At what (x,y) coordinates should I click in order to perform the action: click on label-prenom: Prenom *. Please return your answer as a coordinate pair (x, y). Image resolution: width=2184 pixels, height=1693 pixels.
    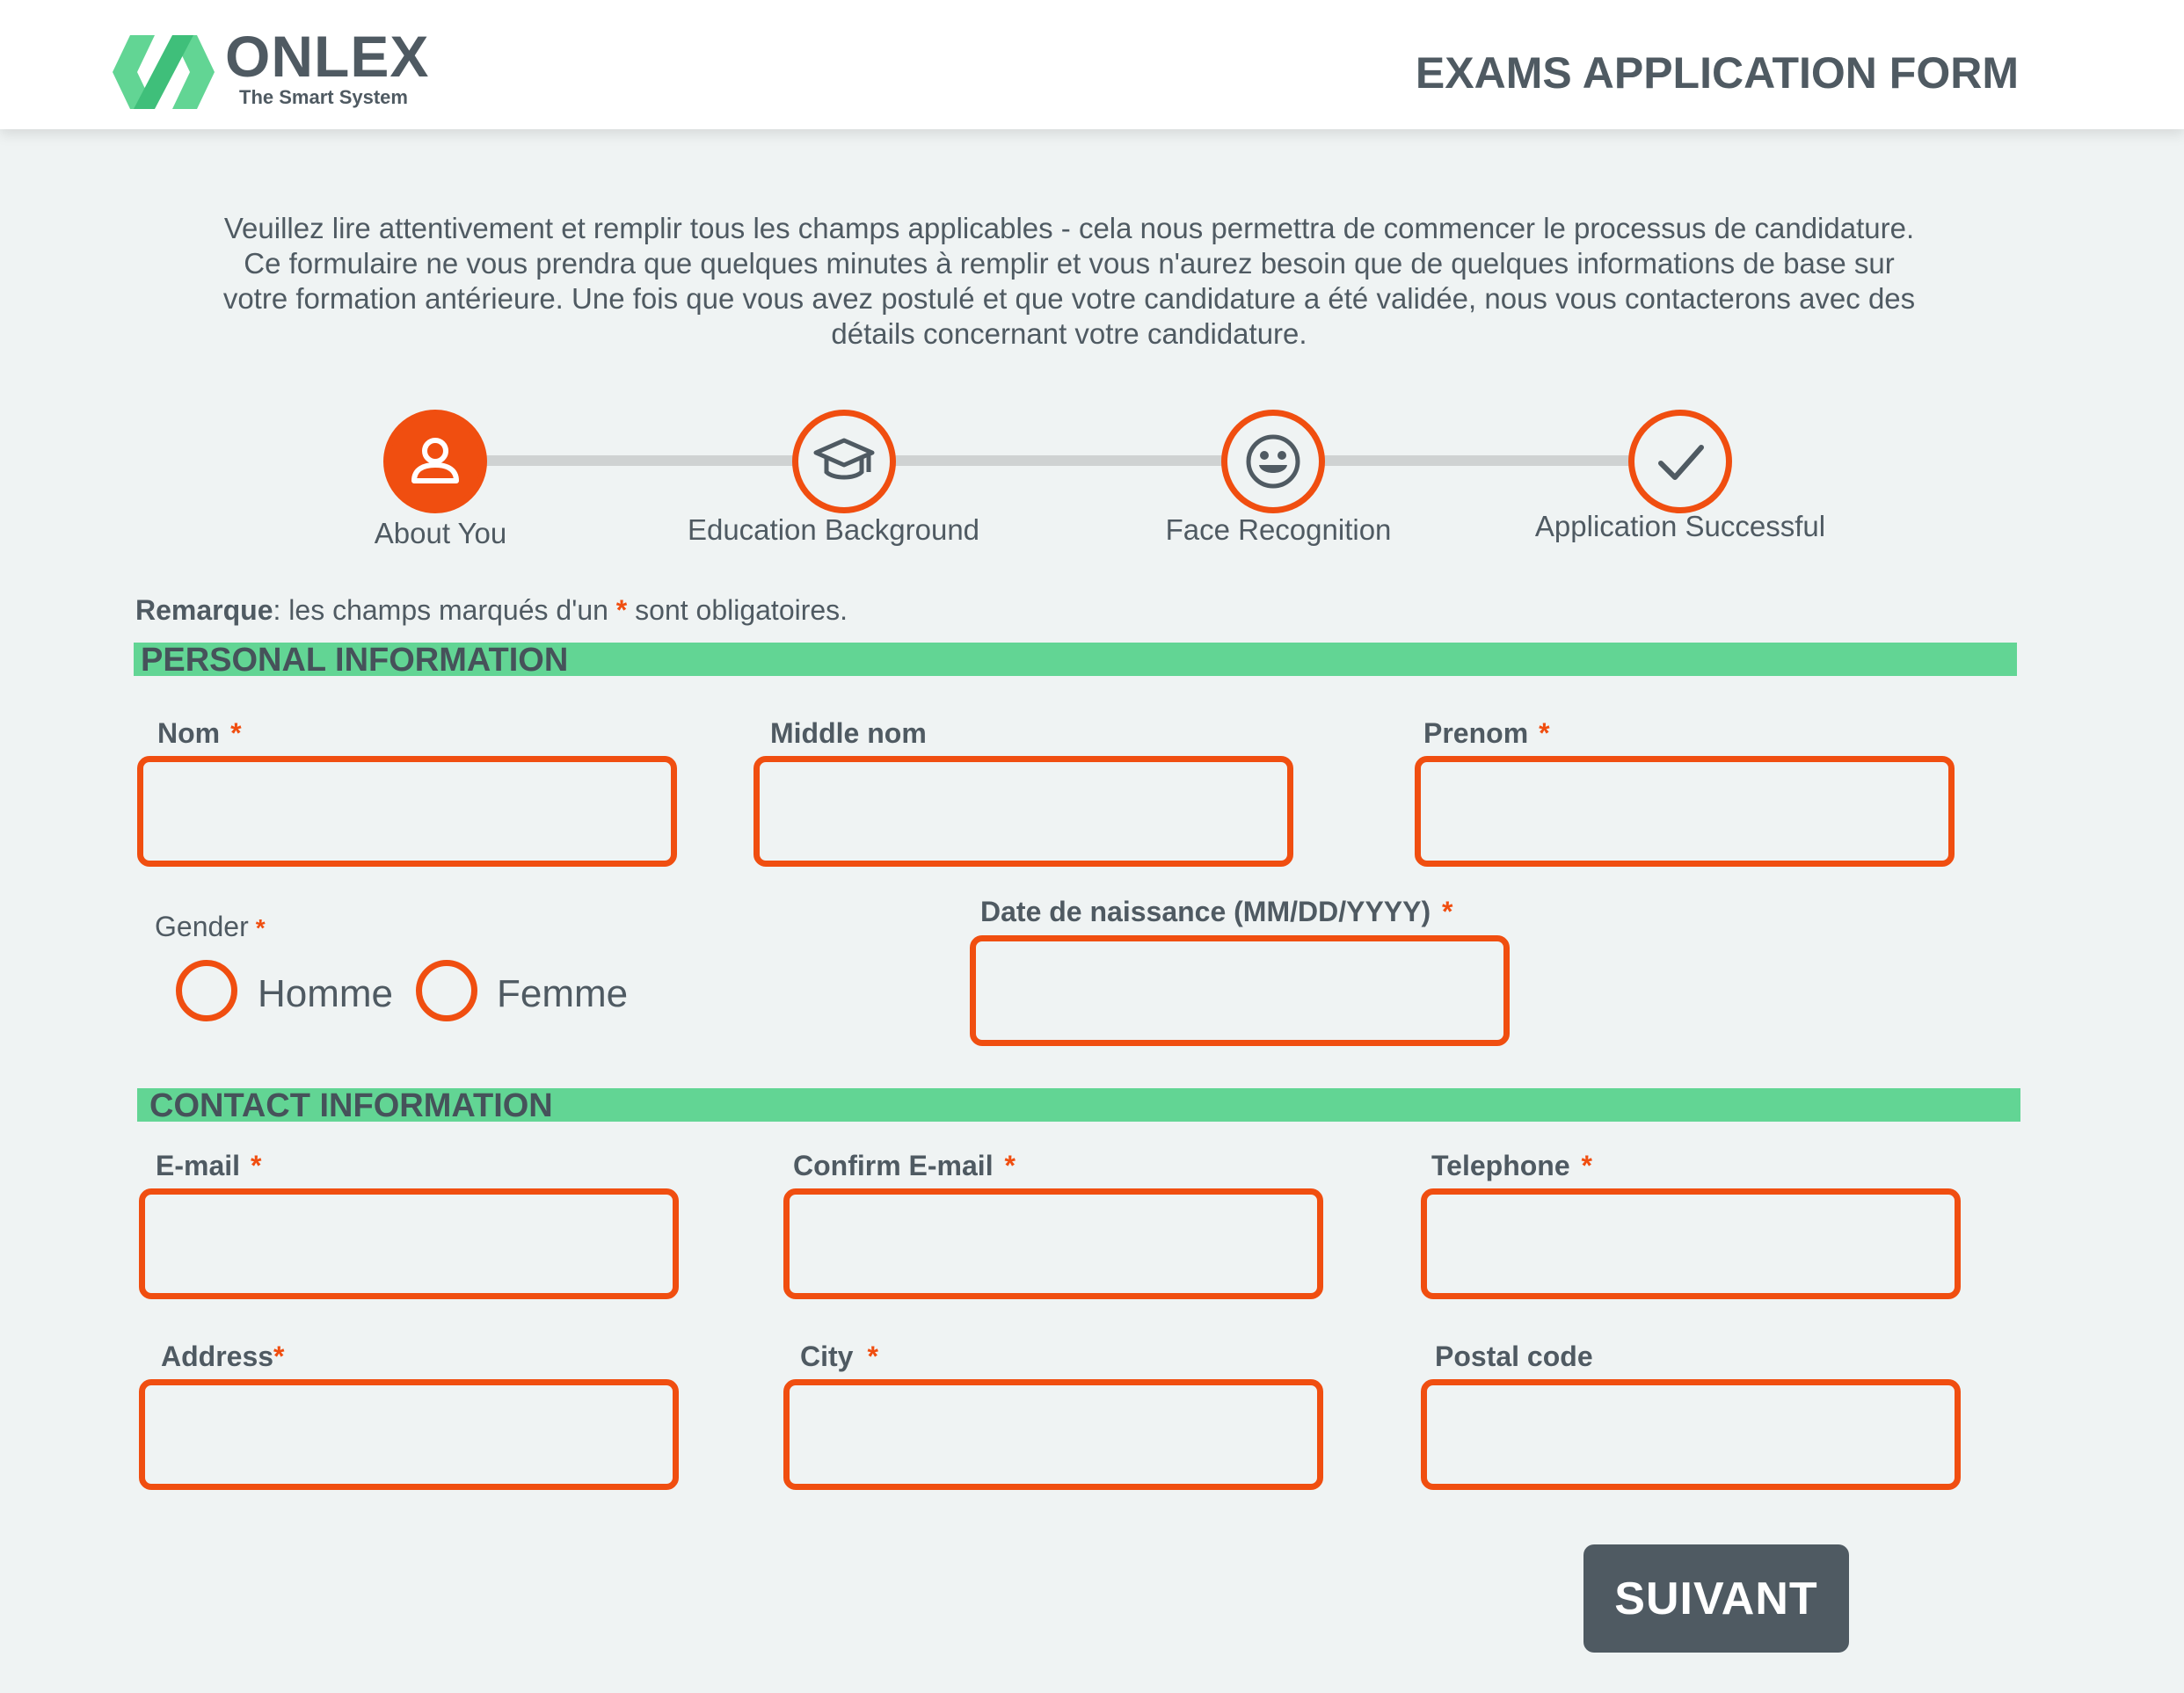
    Looking at the image, I should click on (1486, 733).